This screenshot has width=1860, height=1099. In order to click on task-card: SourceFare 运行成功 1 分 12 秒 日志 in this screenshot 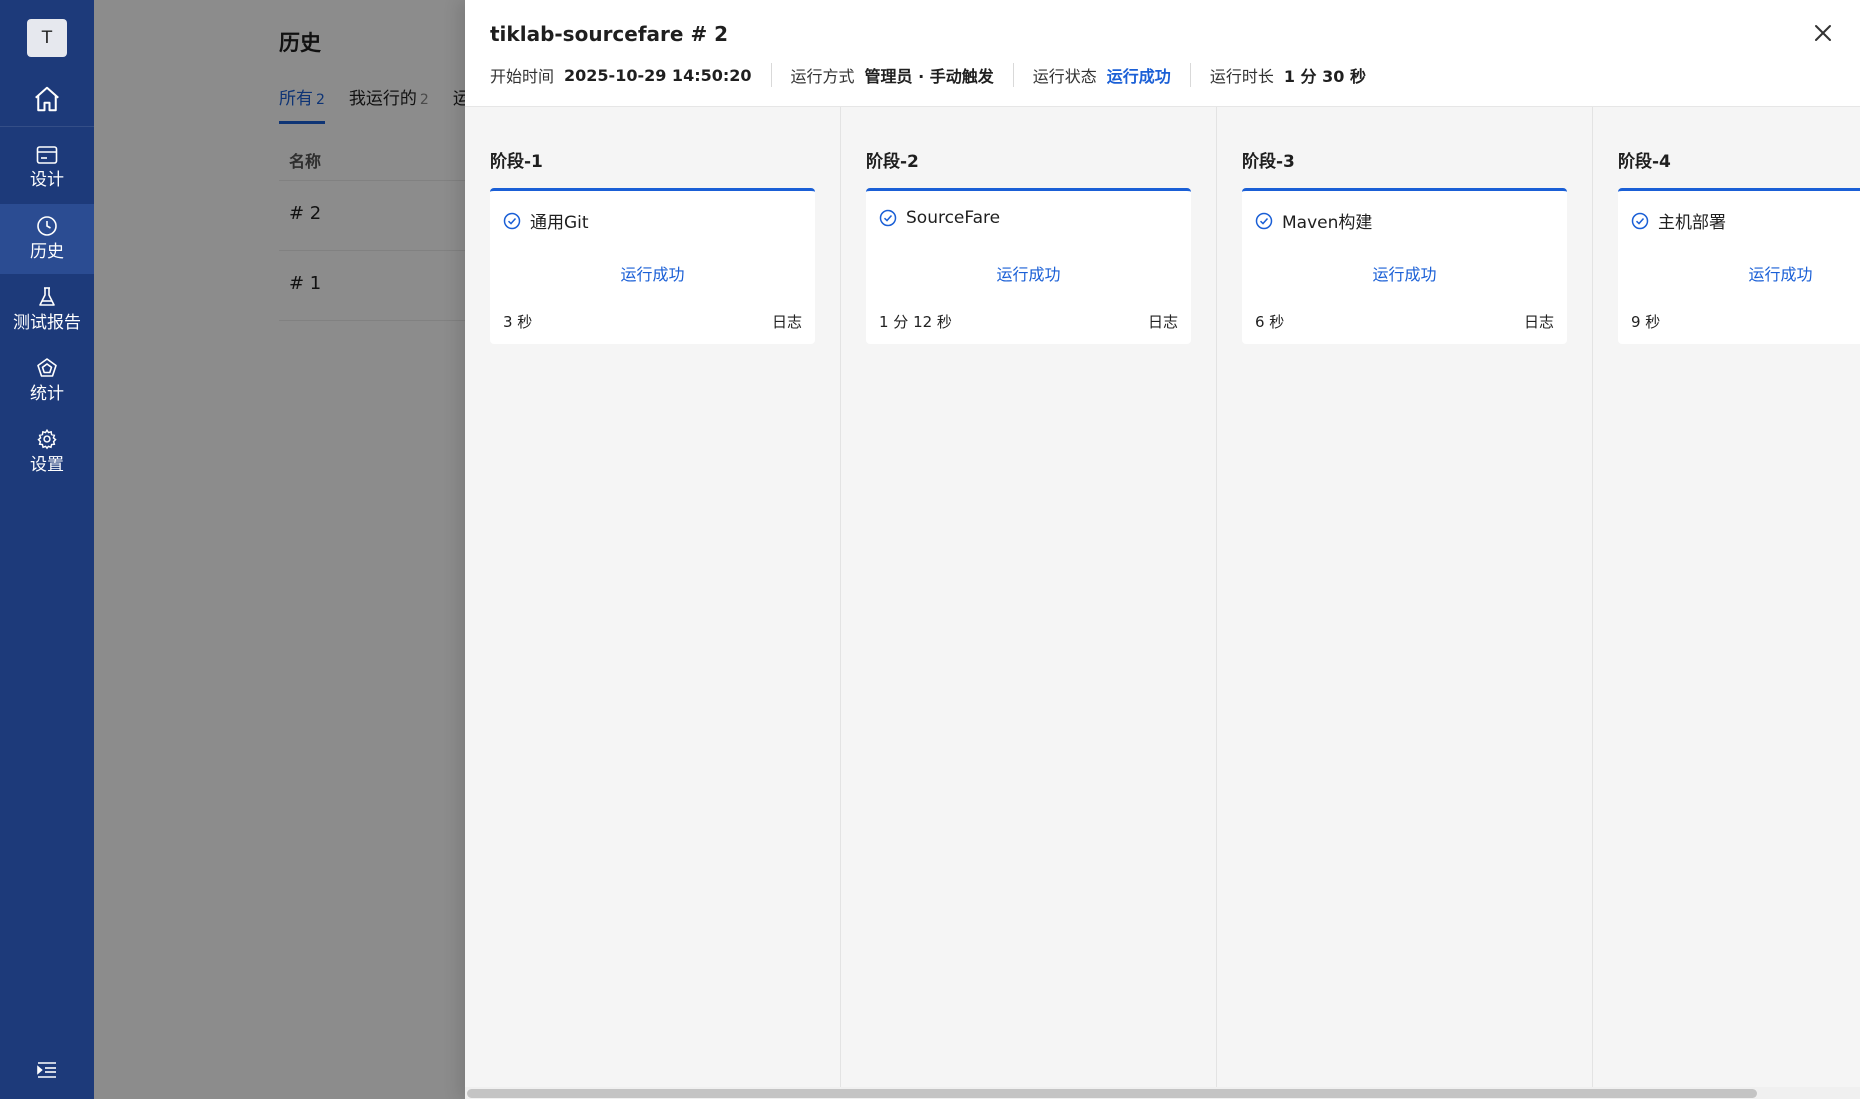, I will do `click(1028, 266)`.